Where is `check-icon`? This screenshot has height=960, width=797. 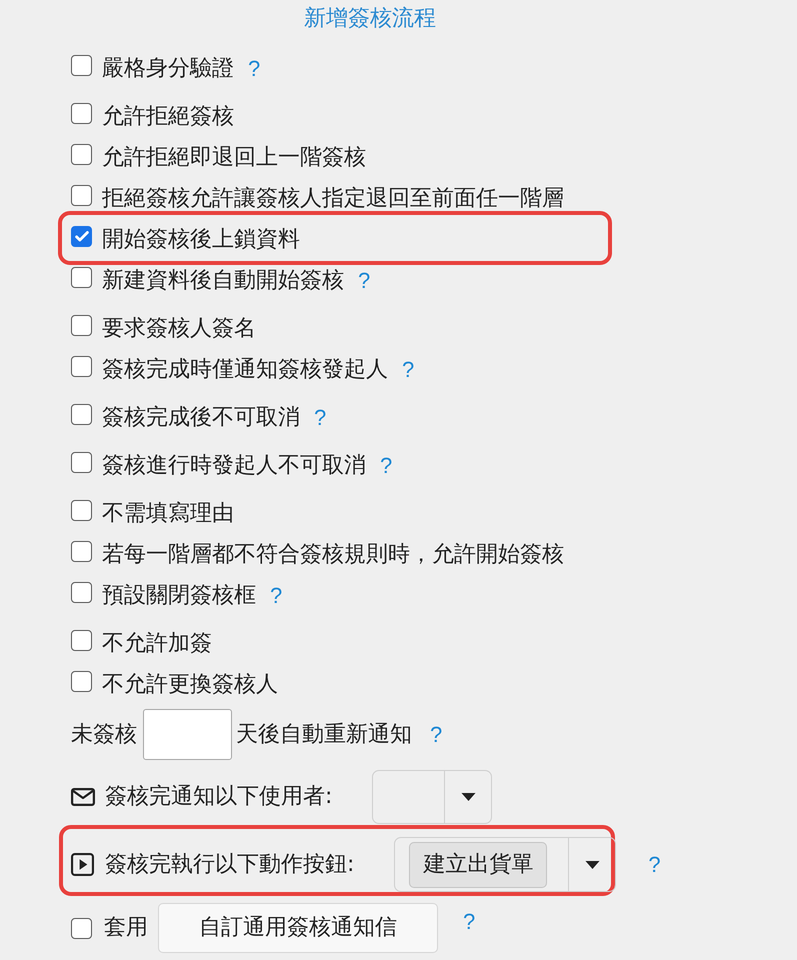
check-icon is located at coordinates (81, 236).